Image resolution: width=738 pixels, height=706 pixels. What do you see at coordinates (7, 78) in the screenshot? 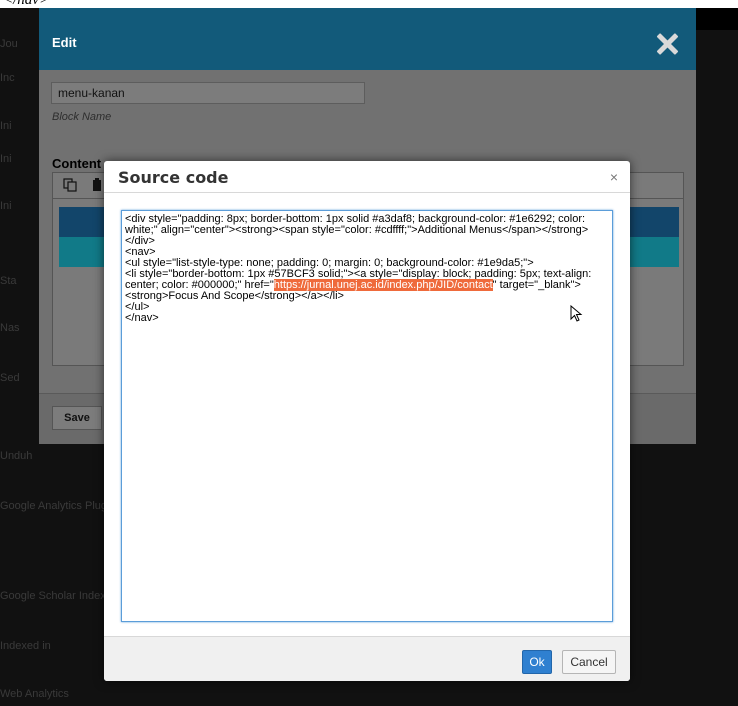
I see `background-item: Inc` at bounding box center [7, 78].